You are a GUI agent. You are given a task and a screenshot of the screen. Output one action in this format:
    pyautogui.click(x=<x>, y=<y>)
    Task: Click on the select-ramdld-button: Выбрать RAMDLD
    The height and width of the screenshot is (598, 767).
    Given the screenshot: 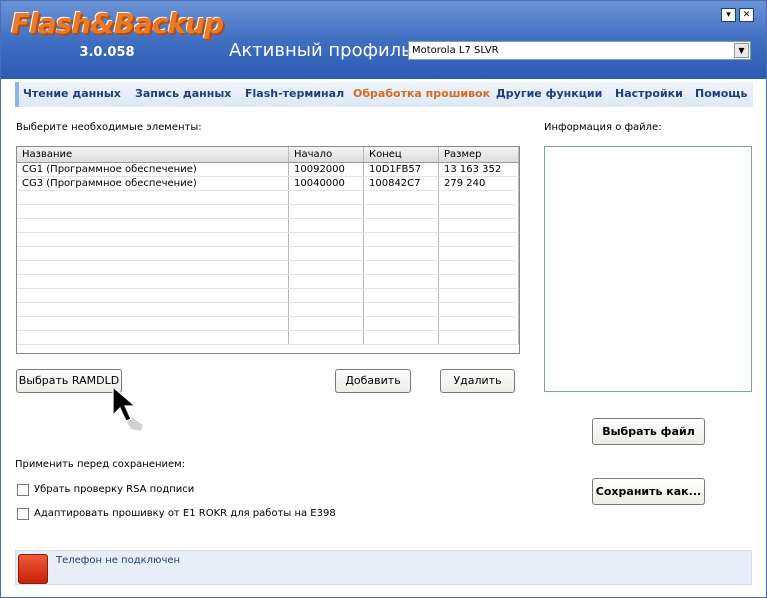 What is the action you would take?
    pyautogui.click(x=69, y=381)
    